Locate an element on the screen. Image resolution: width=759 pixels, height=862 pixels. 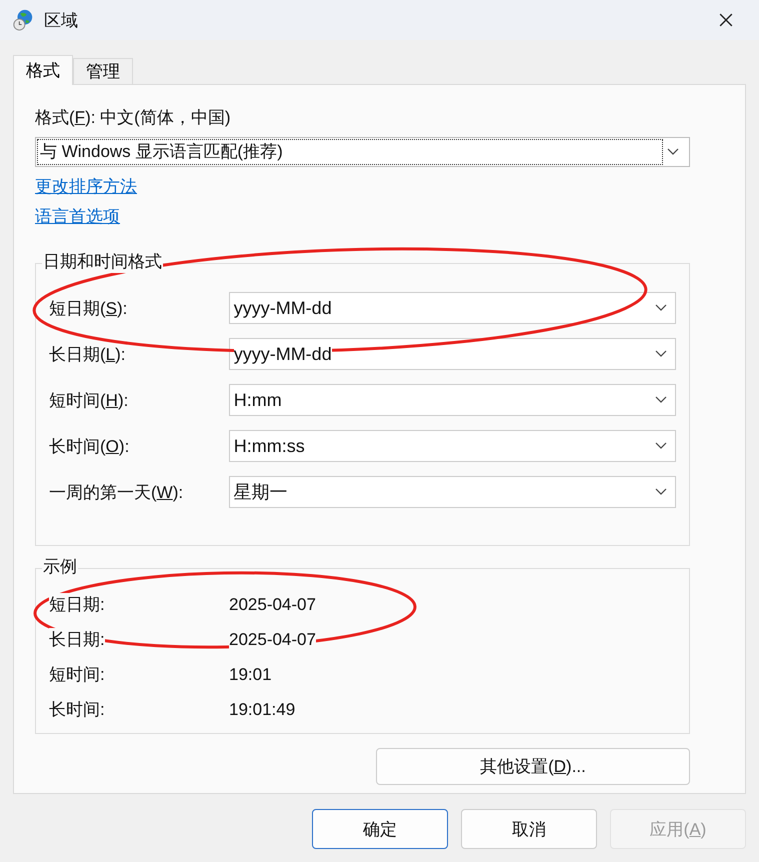
field-label: 短时间(H): is located at coordinates (89, 401).